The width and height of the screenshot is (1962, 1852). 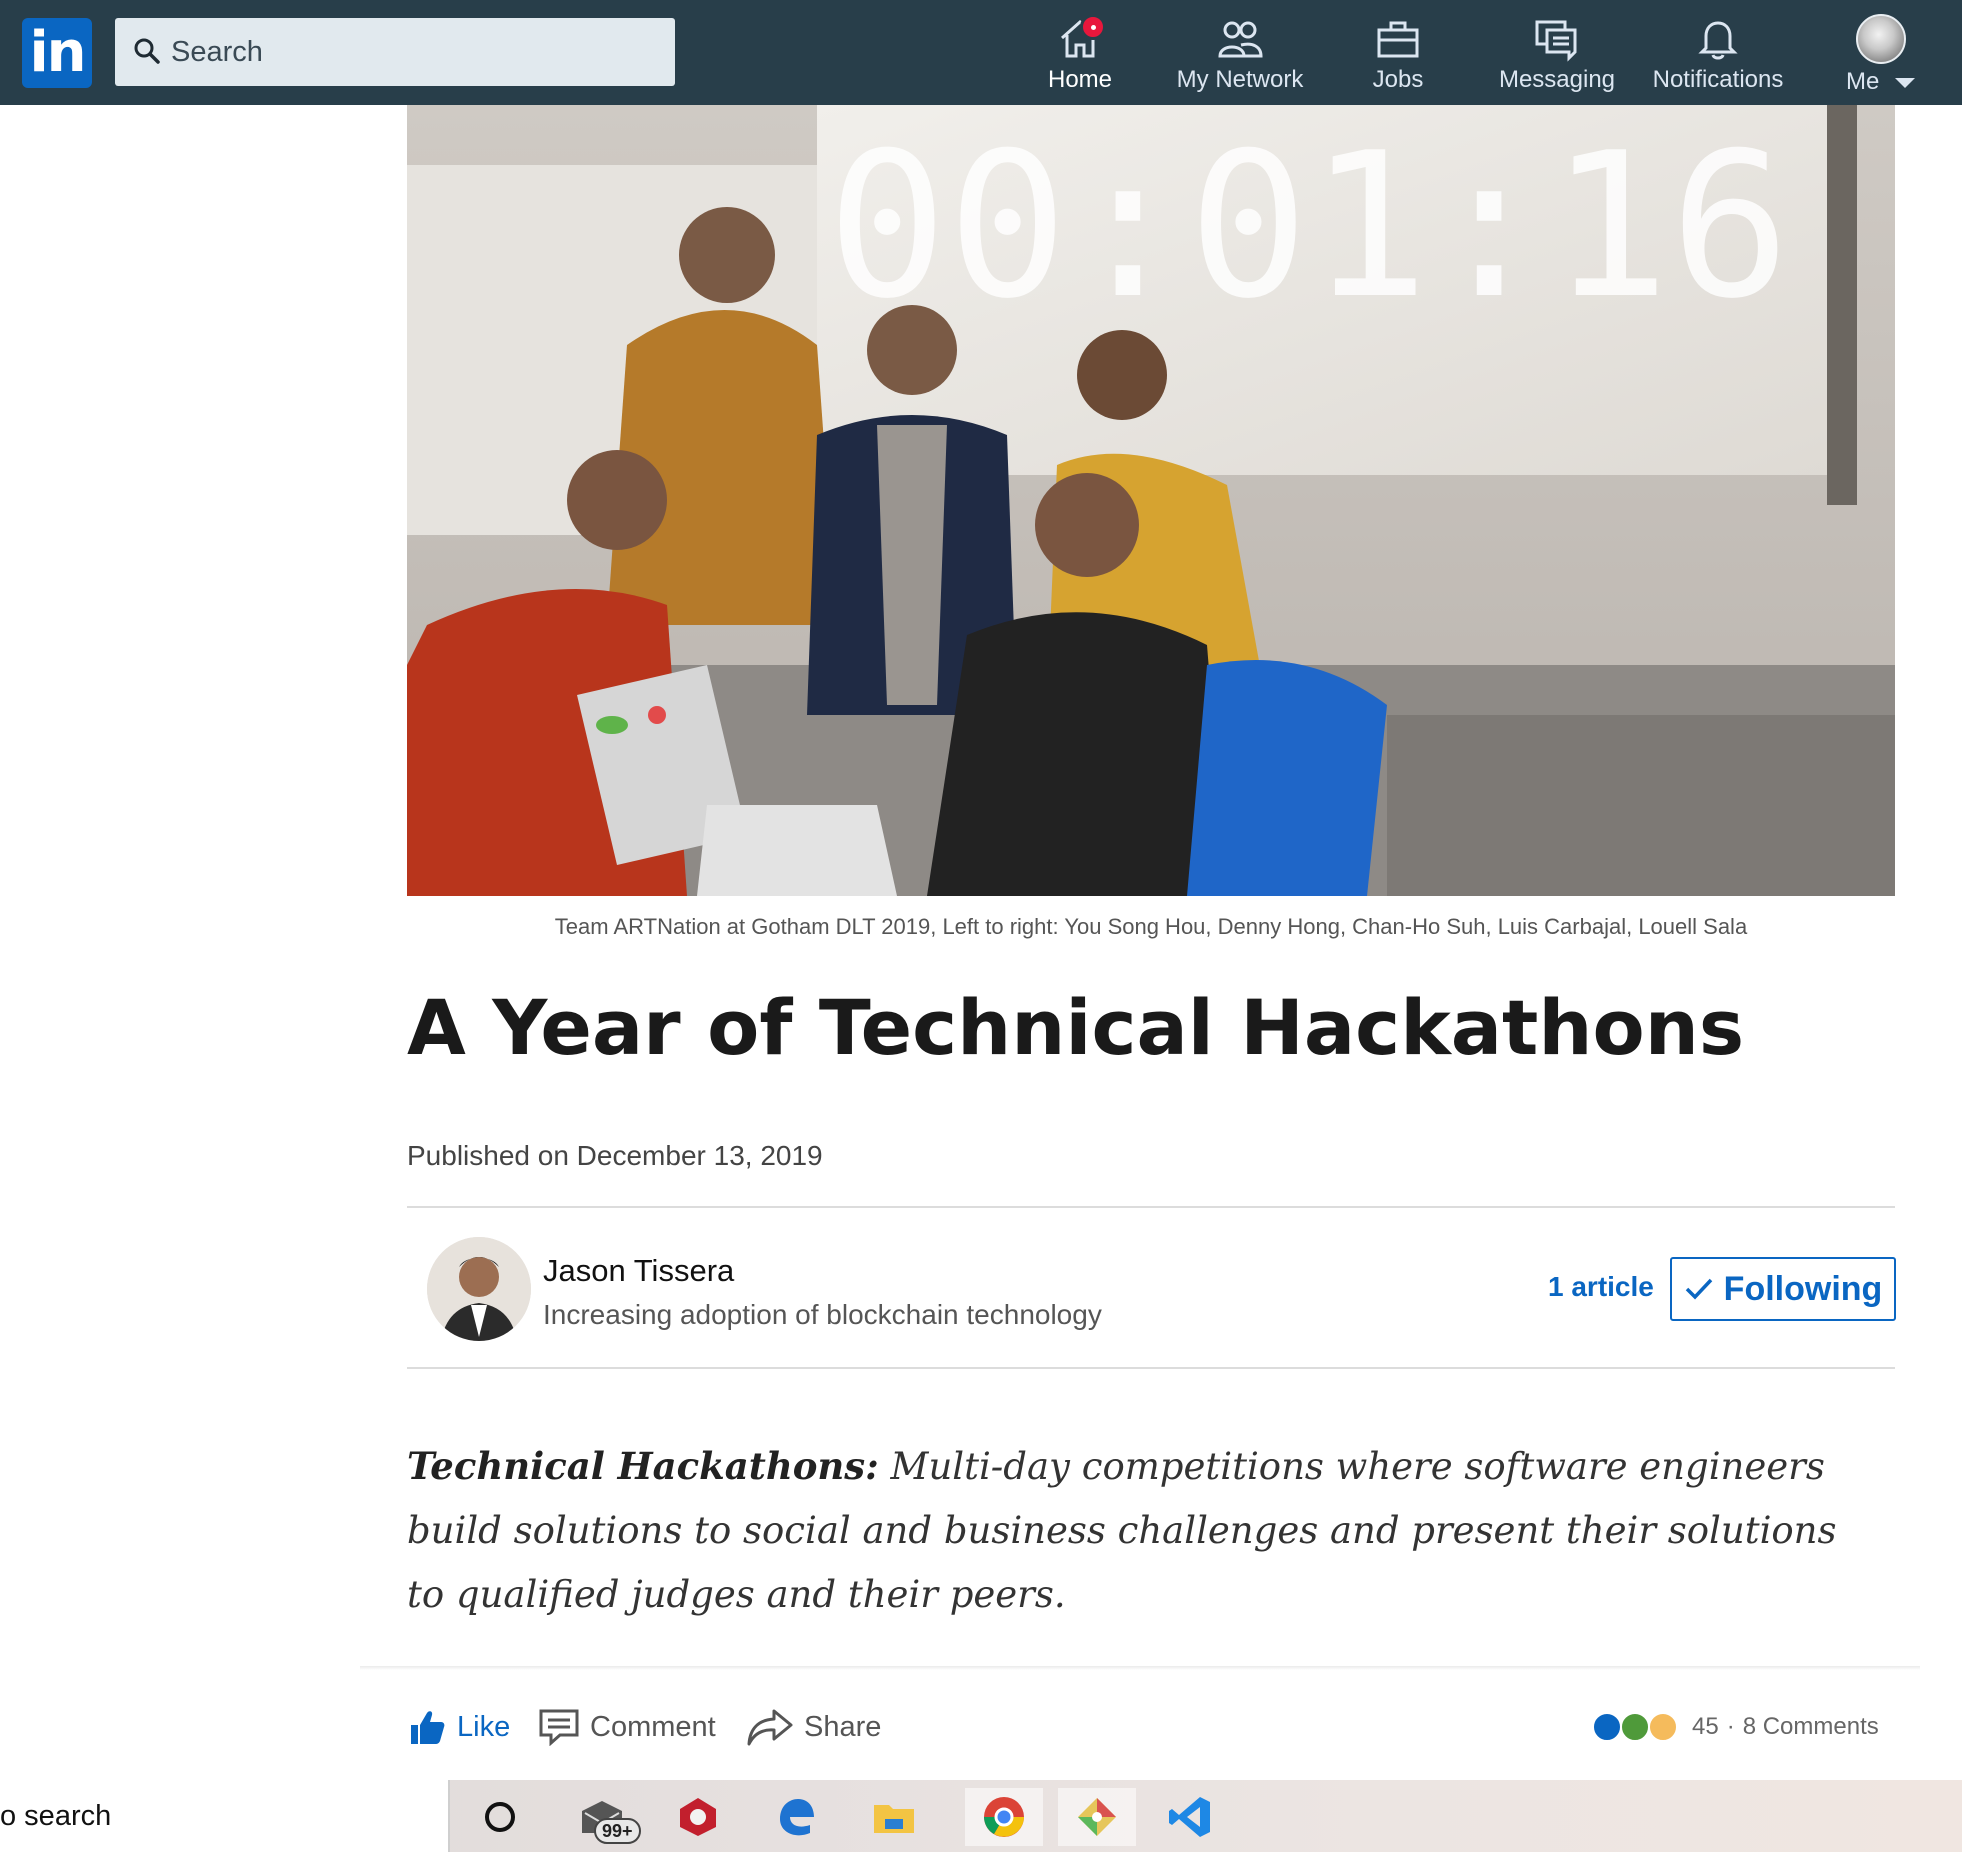 I want to click on author-name: Jason Tissera, so click(x=638, y=1271).